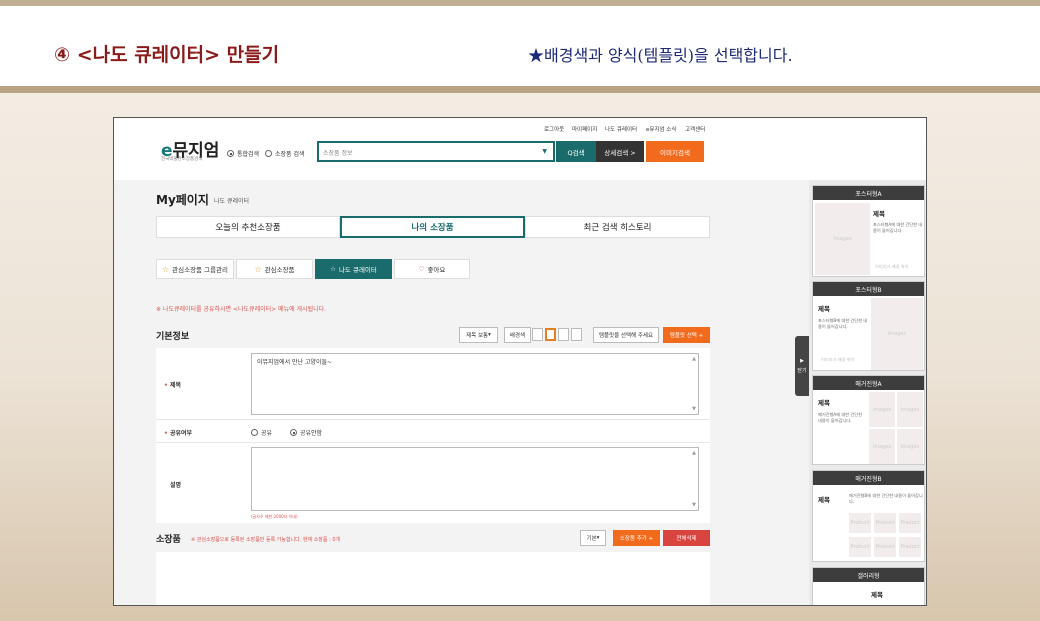 The height and width of the screenshot is (621, 1040). Describe the element at coordinates (182, 200) in the screenshot. I see `mypage-title: My페이지` at that location.